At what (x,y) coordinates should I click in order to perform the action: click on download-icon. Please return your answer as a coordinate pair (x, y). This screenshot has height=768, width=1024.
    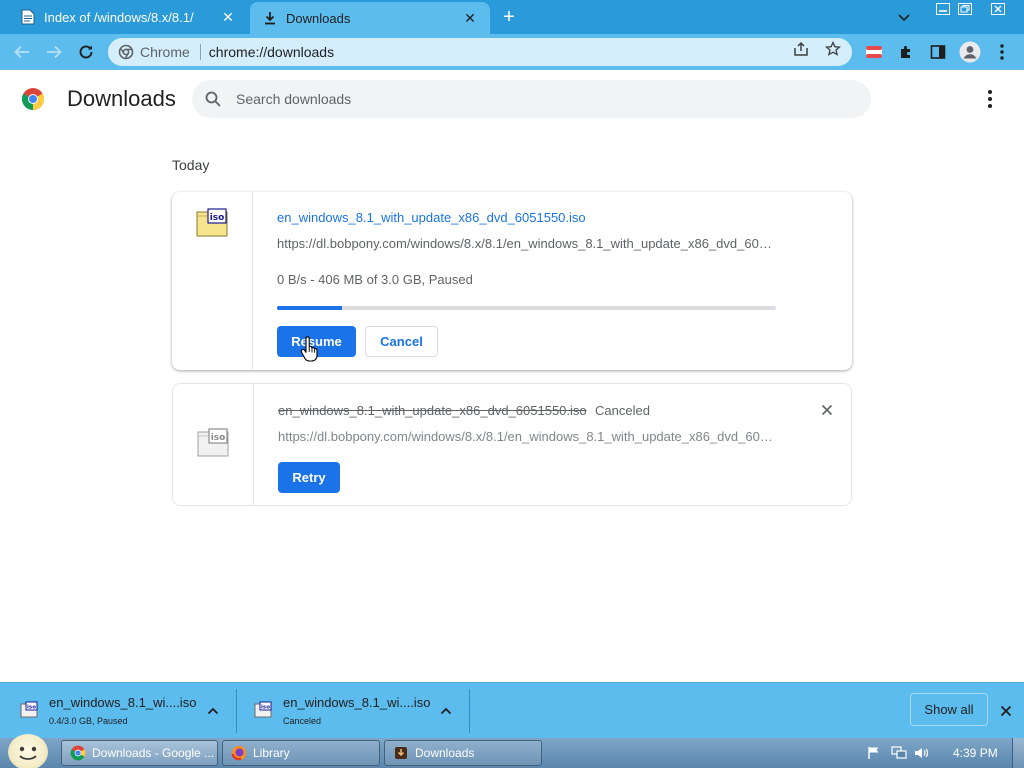
    Looking at the image, I should click on (270, 18).